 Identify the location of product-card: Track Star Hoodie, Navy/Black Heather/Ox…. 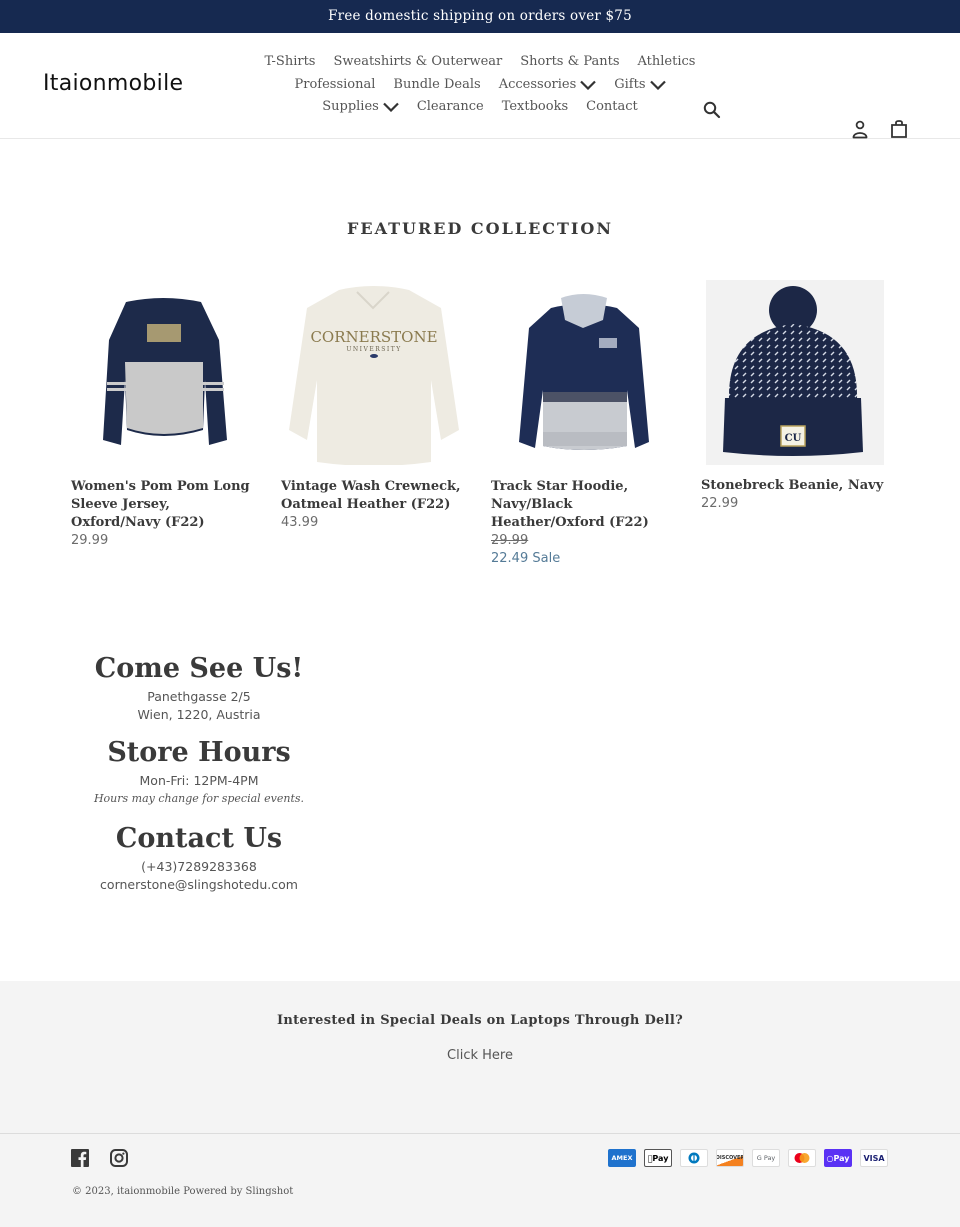
(583, 424).